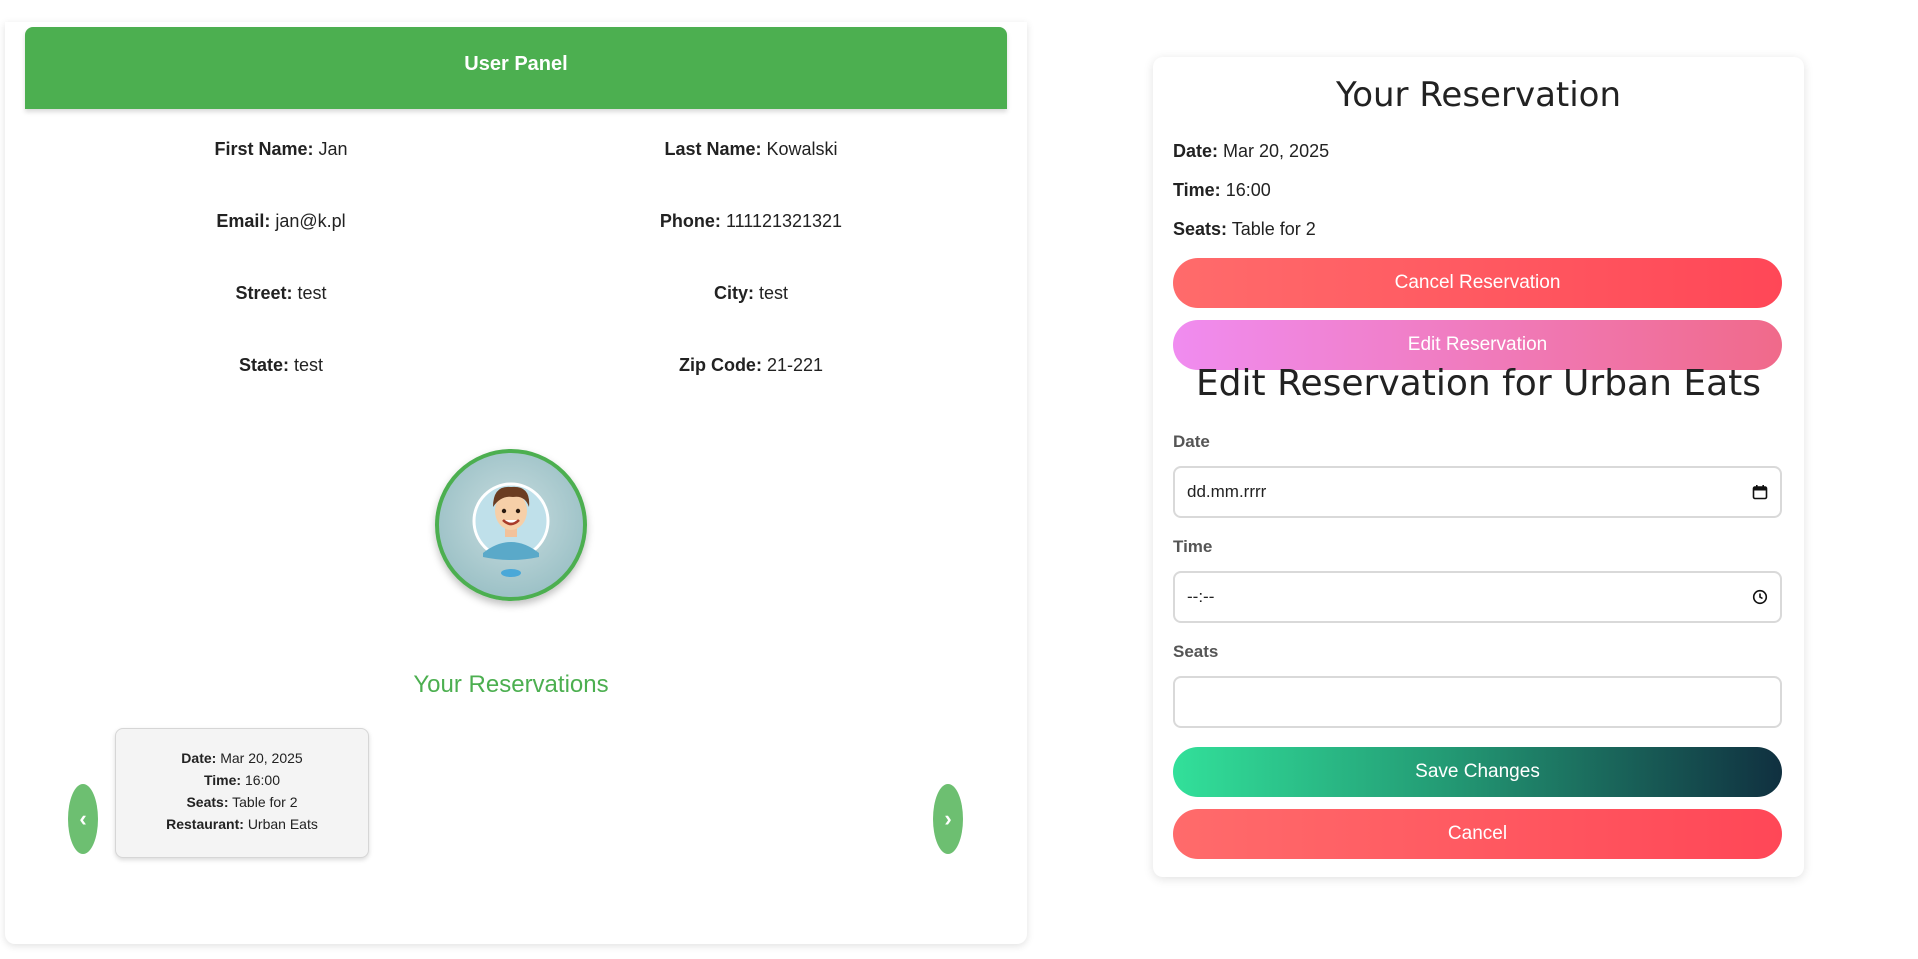  I want to click on zip-code-field: Zip Code: 21-221, so click(751, 365).